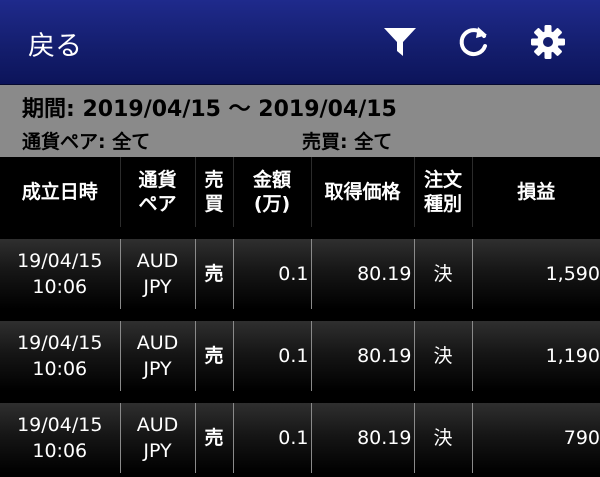 The image size is (600, 477). What do you see at coordinates (443, 192) in the screenshot?
I see `header-order-type: 注文 種別` at bounding box center [443, 192].